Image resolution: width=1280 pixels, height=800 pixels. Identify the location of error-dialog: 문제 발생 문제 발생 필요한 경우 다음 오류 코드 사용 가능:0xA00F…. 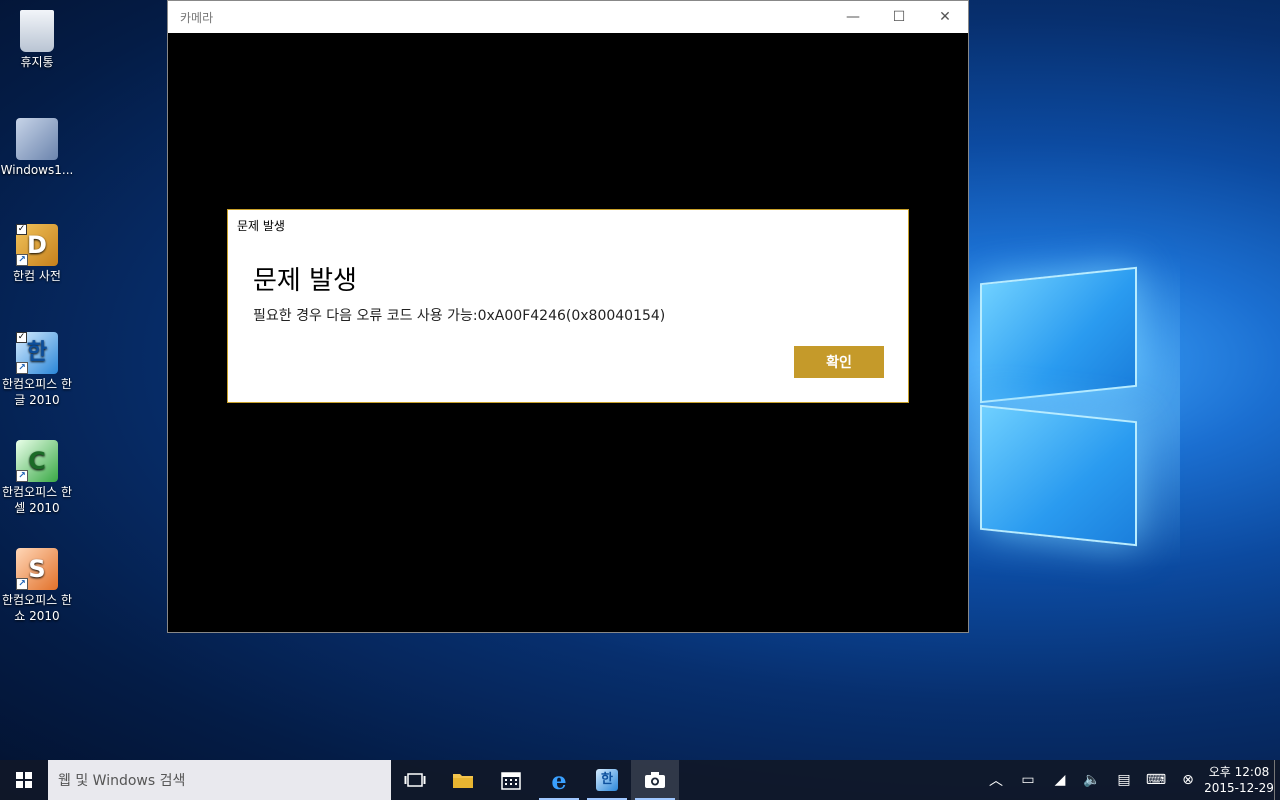
(568, 306).